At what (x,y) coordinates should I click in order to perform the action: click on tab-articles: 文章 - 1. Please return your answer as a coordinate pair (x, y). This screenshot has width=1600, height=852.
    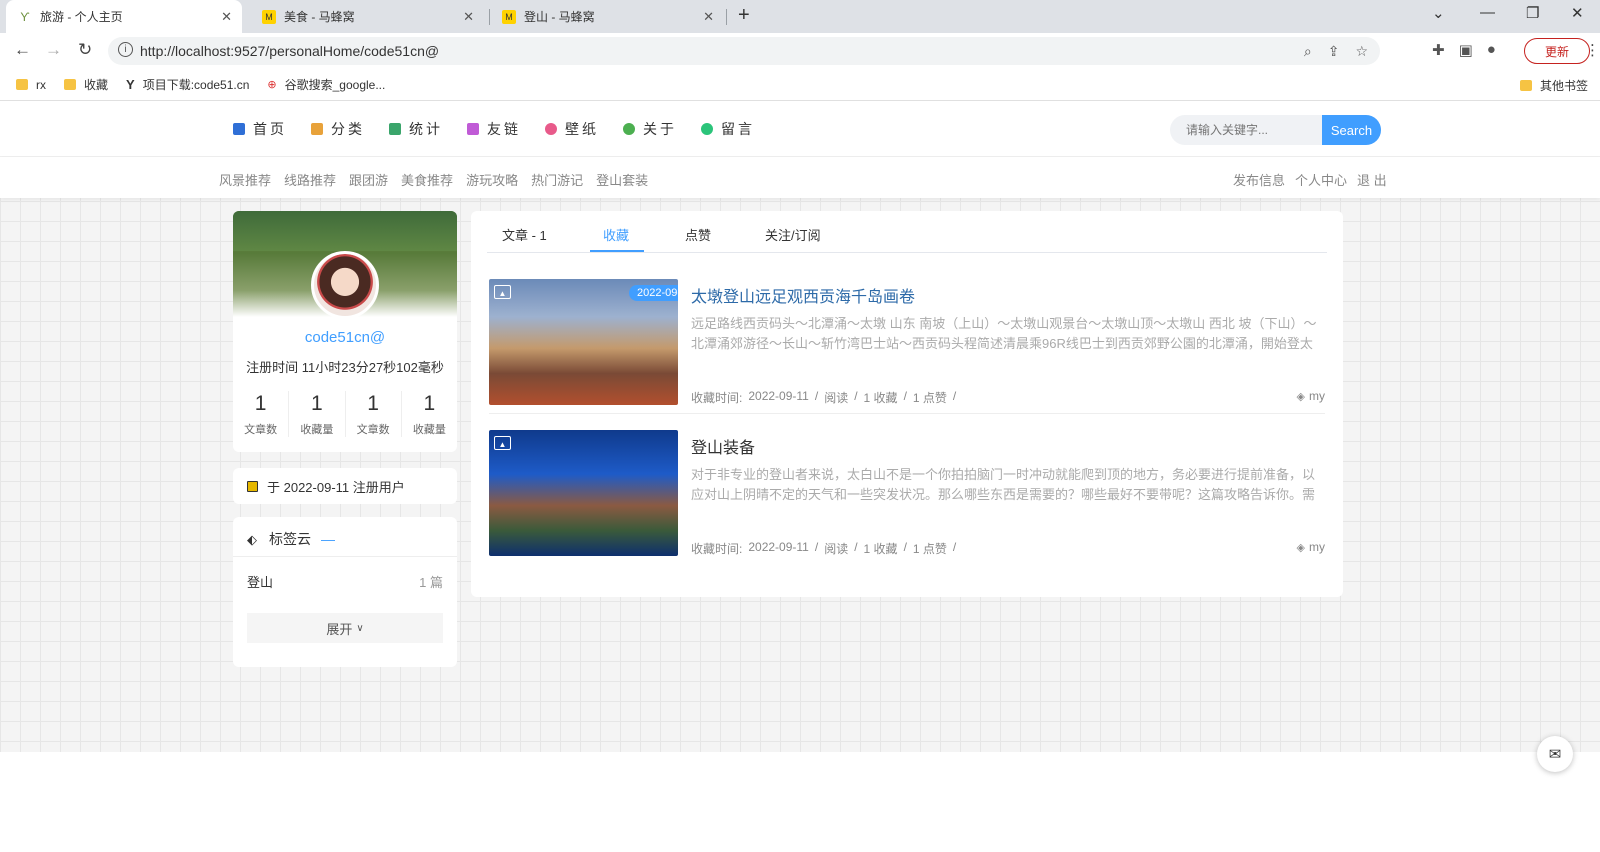
    Looking at the image, I should click on (524, 234).